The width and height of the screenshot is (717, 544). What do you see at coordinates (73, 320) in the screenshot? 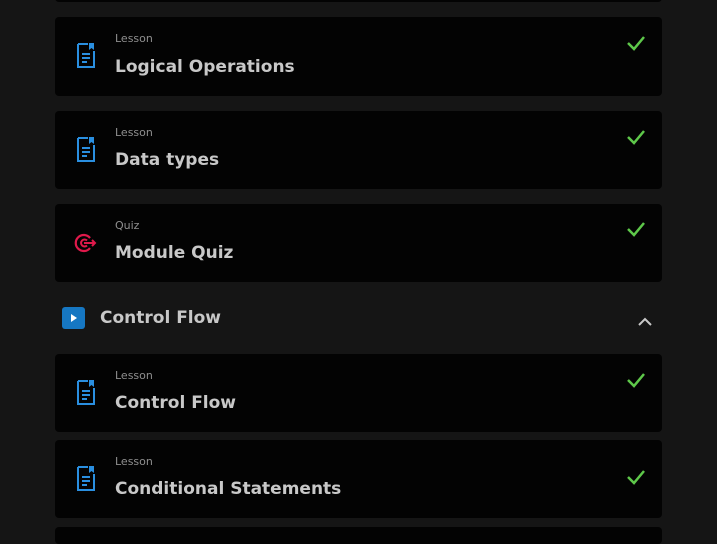
I see `play-icon` at bounding box center [73, 320].